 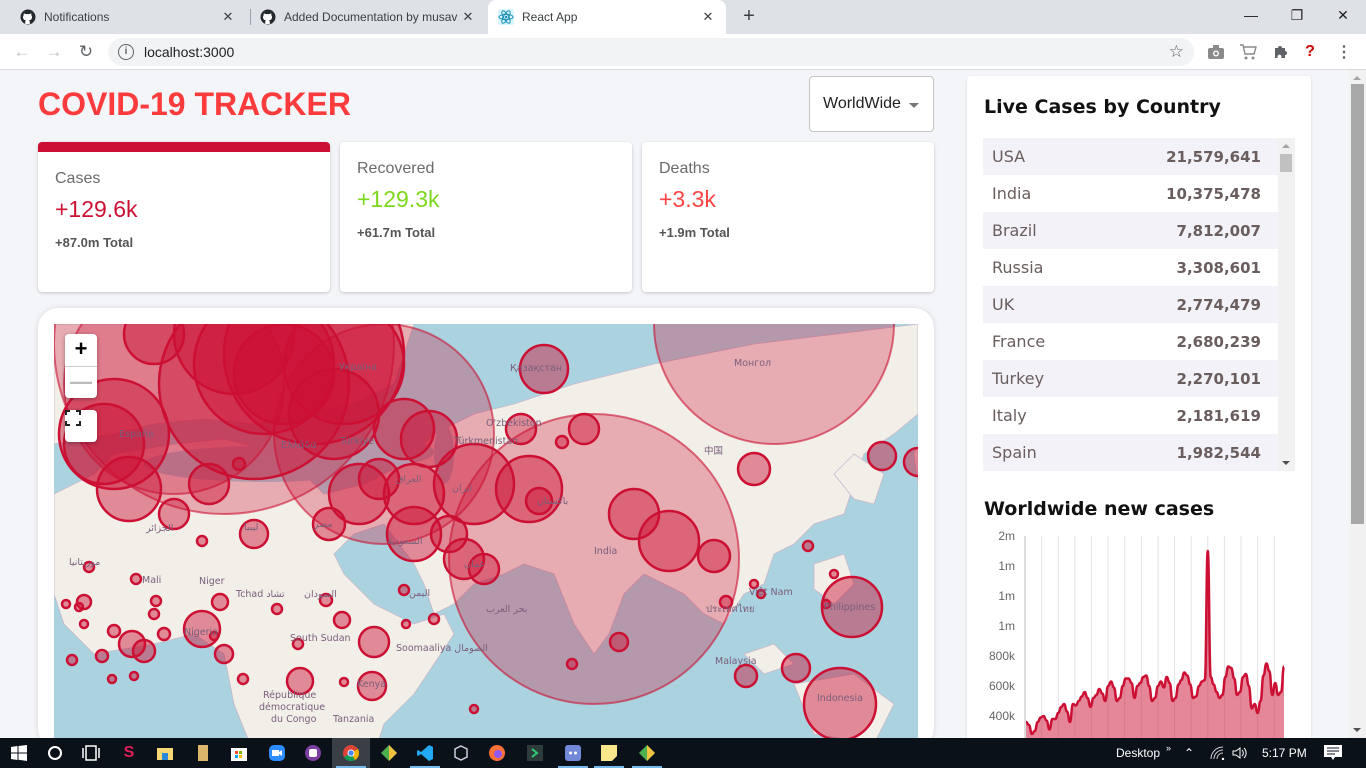 I want to click on virtualbox-icon, so click(x=461, y=753).